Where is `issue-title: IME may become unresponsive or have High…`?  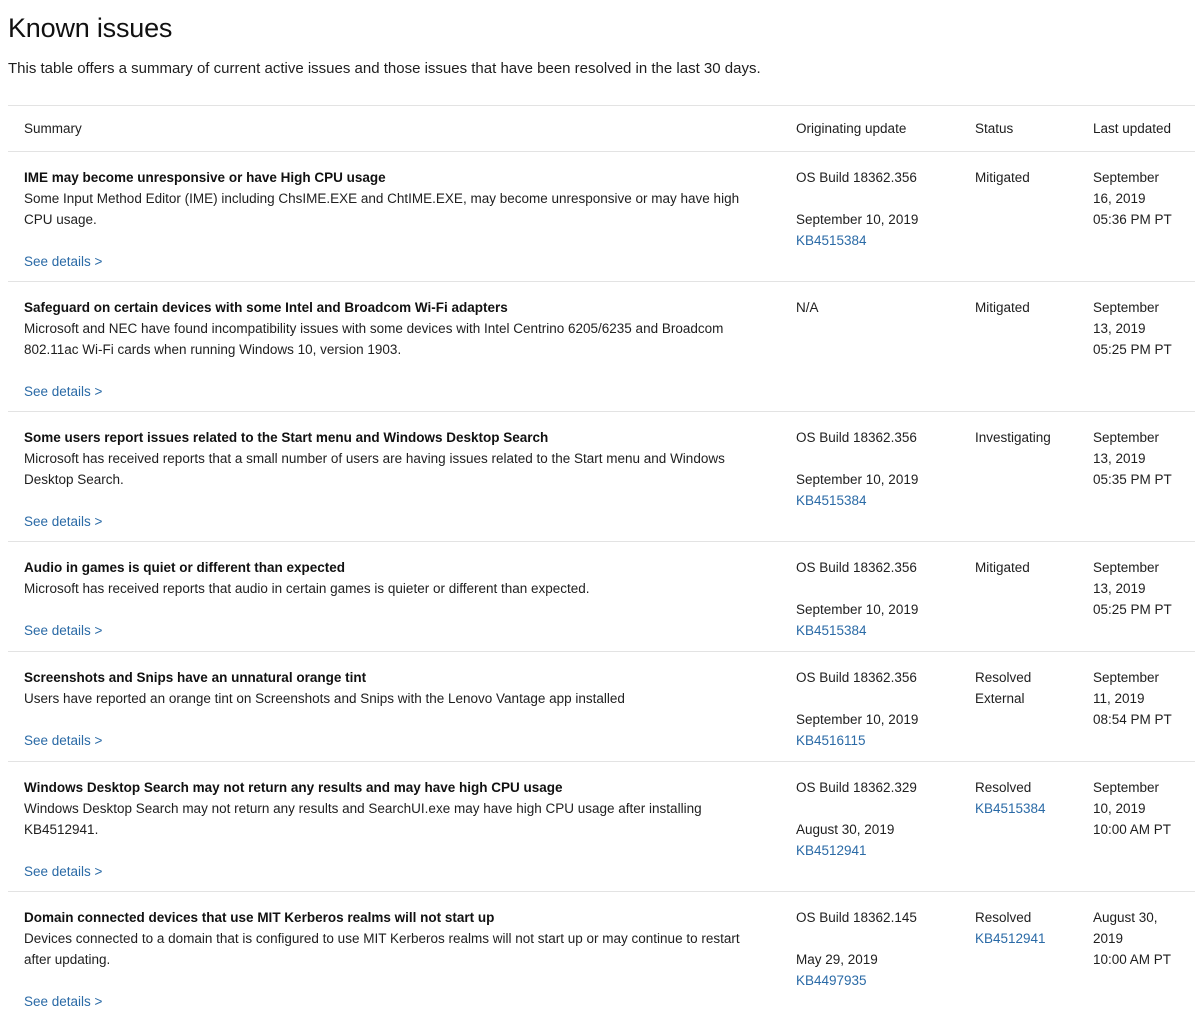
issue-title: IME may become unresponsive or have High… is located at coordinates (205, 177).